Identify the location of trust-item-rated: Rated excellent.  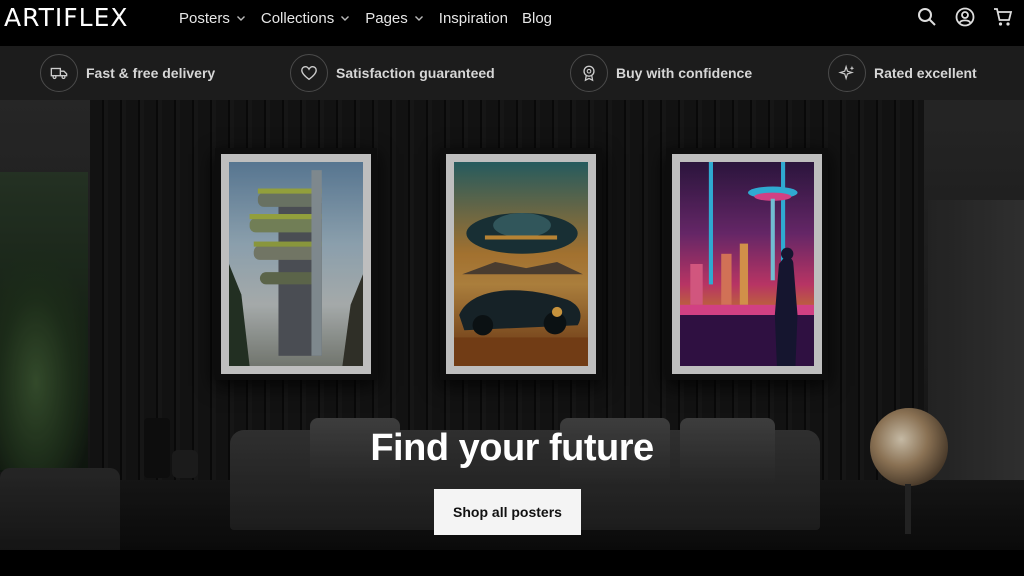
(902, 73).